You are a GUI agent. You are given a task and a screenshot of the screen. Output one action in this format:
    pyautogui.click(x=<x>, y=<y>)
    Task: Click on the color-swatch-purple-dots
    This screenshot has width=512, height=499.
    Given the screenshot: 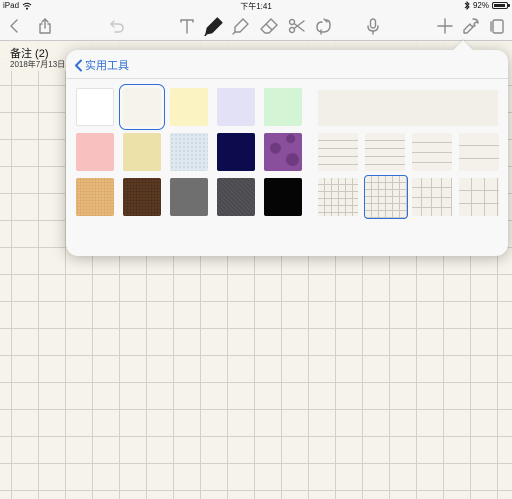 What is the action you would take?
    pyautogui.click(x=283, y=152)
    